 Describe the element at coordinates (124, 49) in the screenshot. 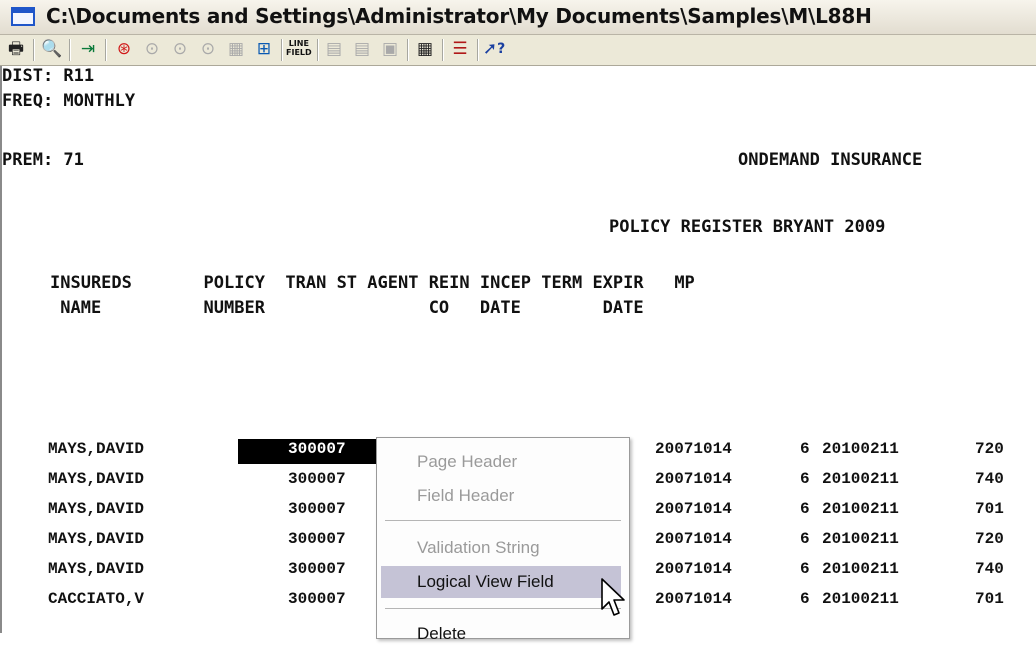

I see `go-target-icon: ⊛` at that location.